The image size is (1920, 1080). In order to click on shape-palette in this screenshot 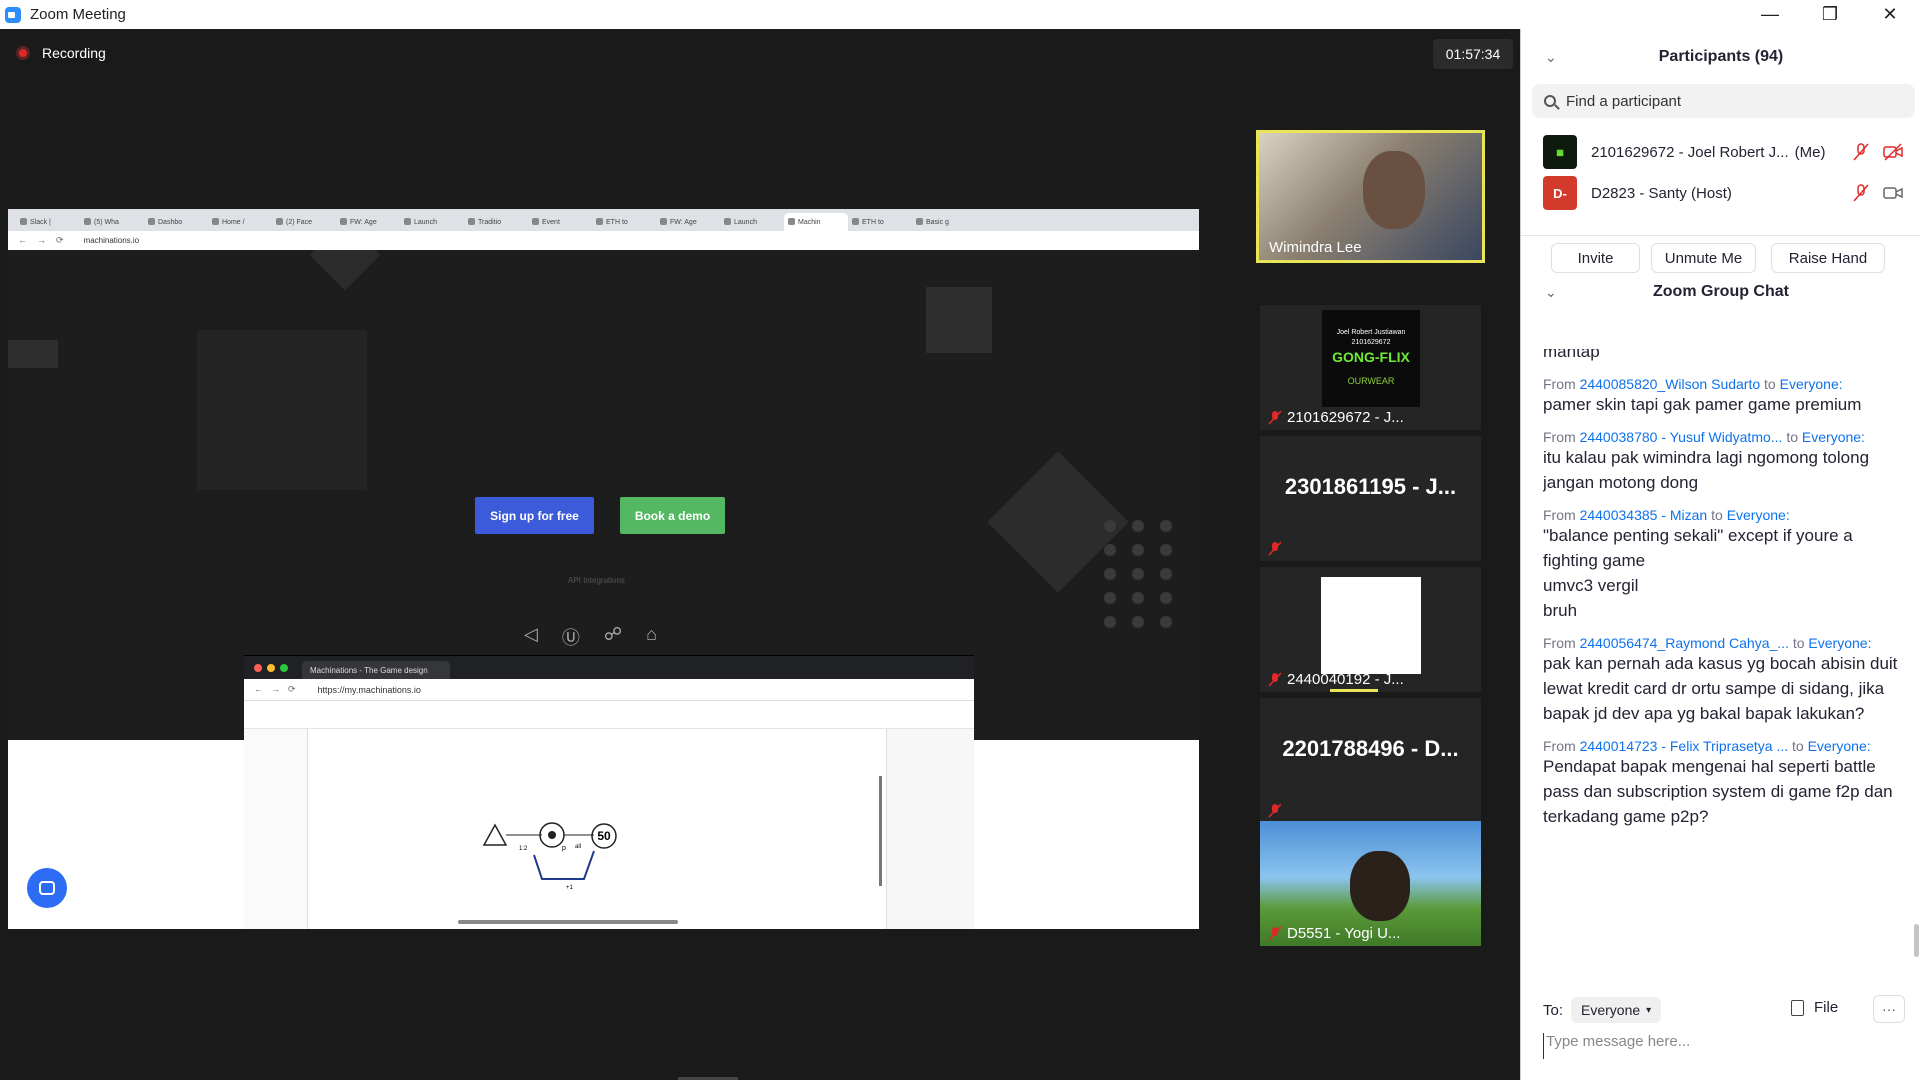, I will do `click(276, 829)`.